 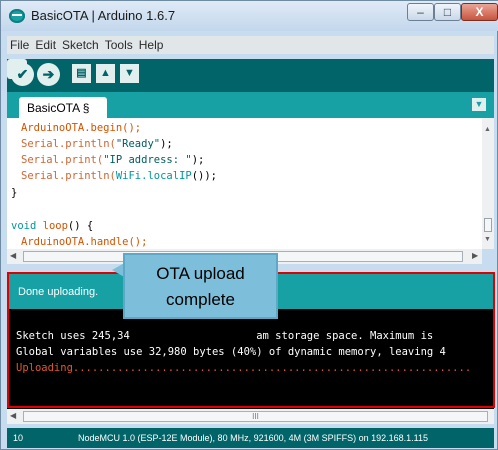 What do you see at coordinates (200, 273) in the screenshot?
I see `callout-line: OTA upload` at bounding box center [200, 273].